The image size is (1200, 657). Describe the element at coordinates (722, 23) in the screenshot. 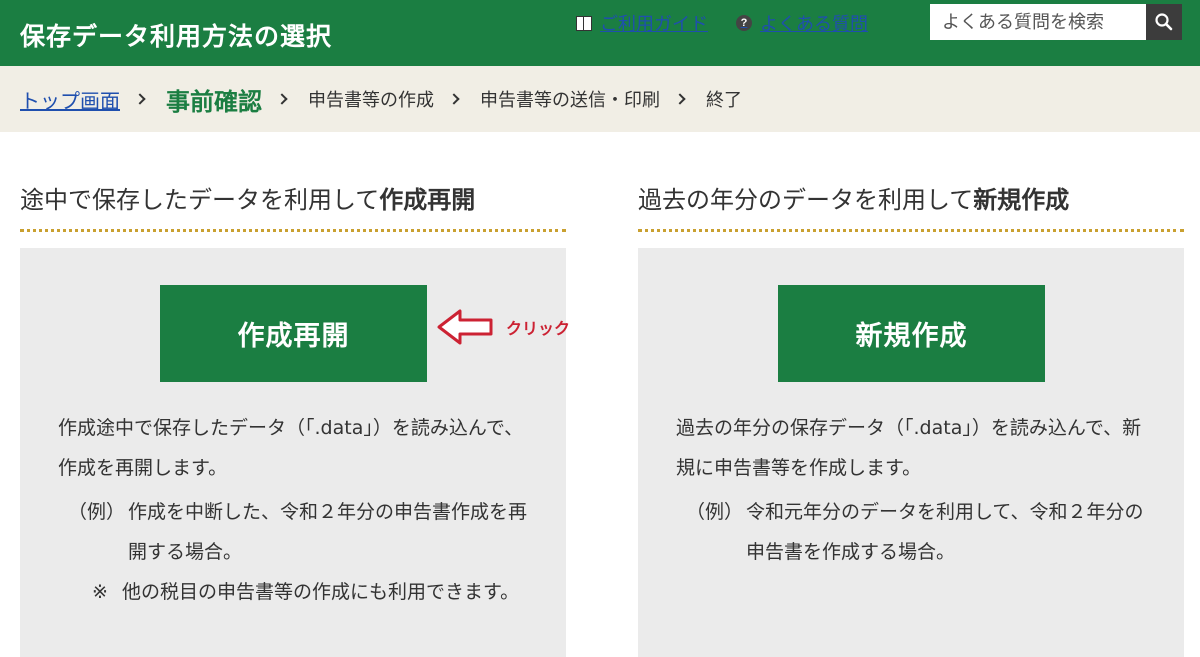

I see `help-links: ご利用ガイド ? よくある質問` at that location.